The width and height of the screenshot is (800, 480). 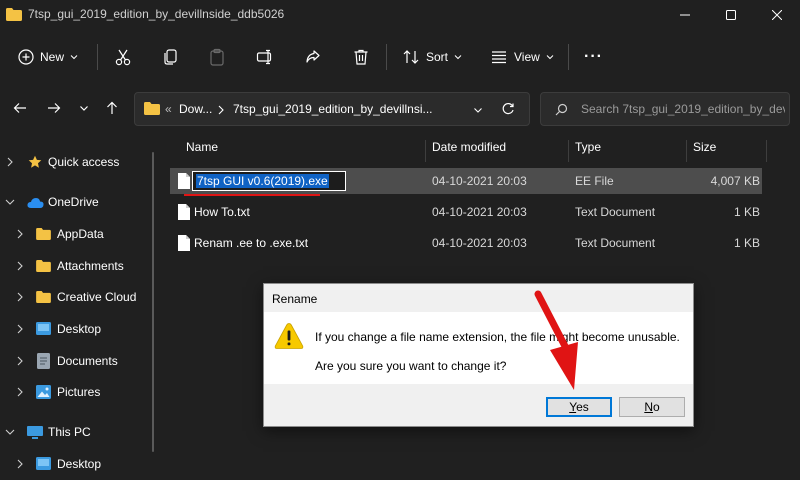 I want to click on sidebar-item-label: Pictures, so click(x=79, y=392).